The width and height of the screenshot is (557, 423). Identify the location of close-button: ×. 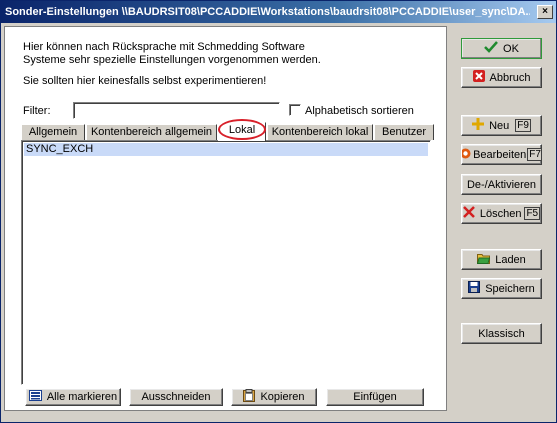
(545, 12).